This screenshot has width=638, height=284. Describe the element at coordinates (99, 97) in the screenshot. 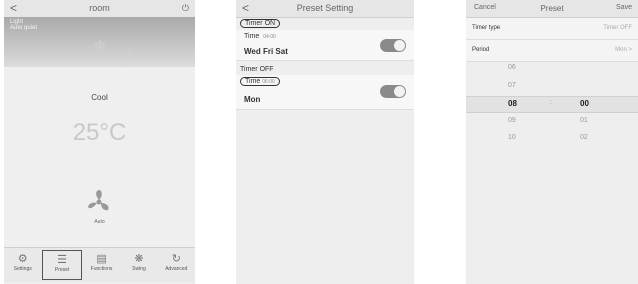

I see `mode-label: Cool` at that location.